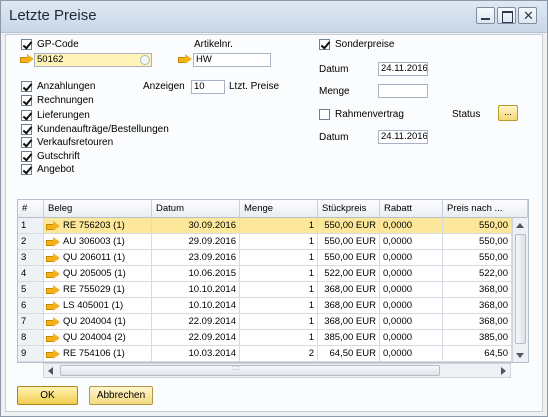 Image resolution: width=548 pixels, height=417 pixels. I want to click on column-header-menge: Menge, so click(279, 209).